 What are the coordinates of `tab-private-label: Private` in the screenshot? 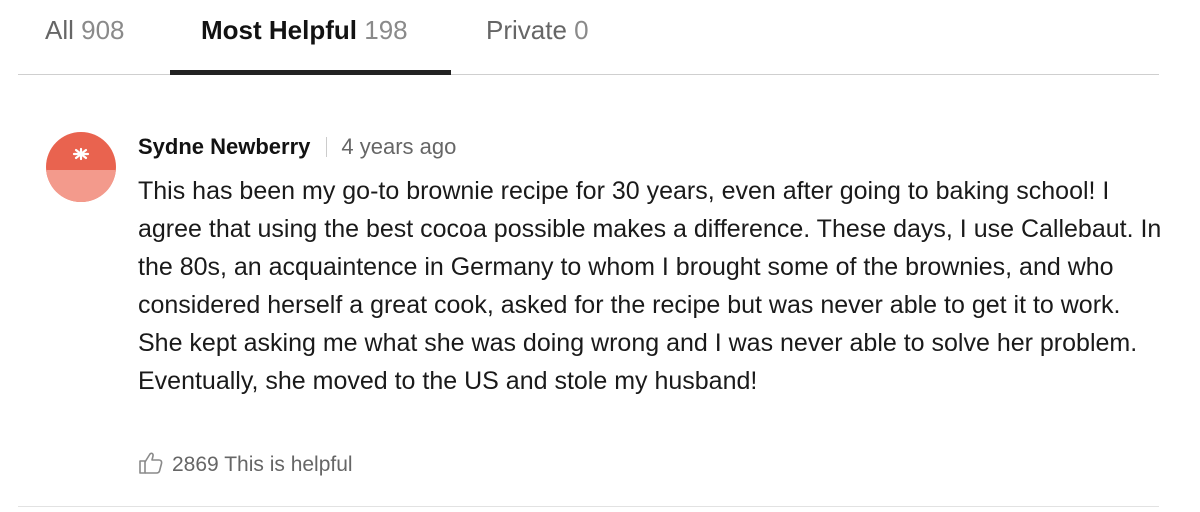 It's located at (526, 30).